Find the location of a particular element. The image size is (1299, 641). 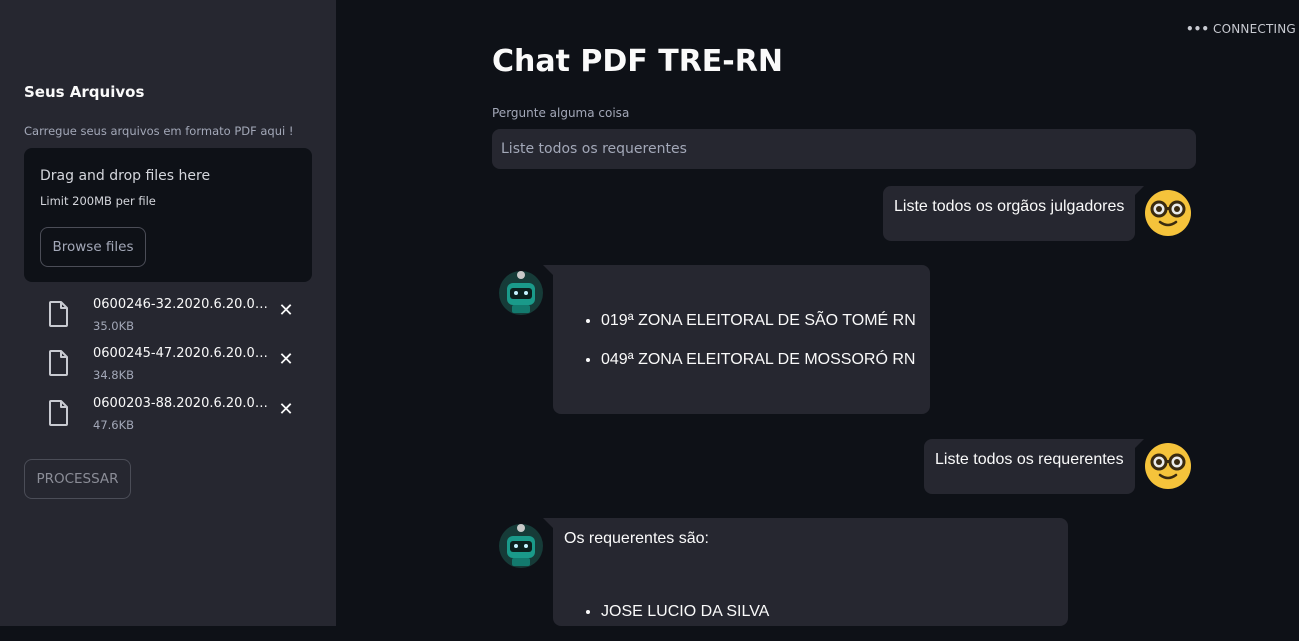

file-name: 0600246-32.2020.6.20.0019.pdf is located at coordinates (183, 304).